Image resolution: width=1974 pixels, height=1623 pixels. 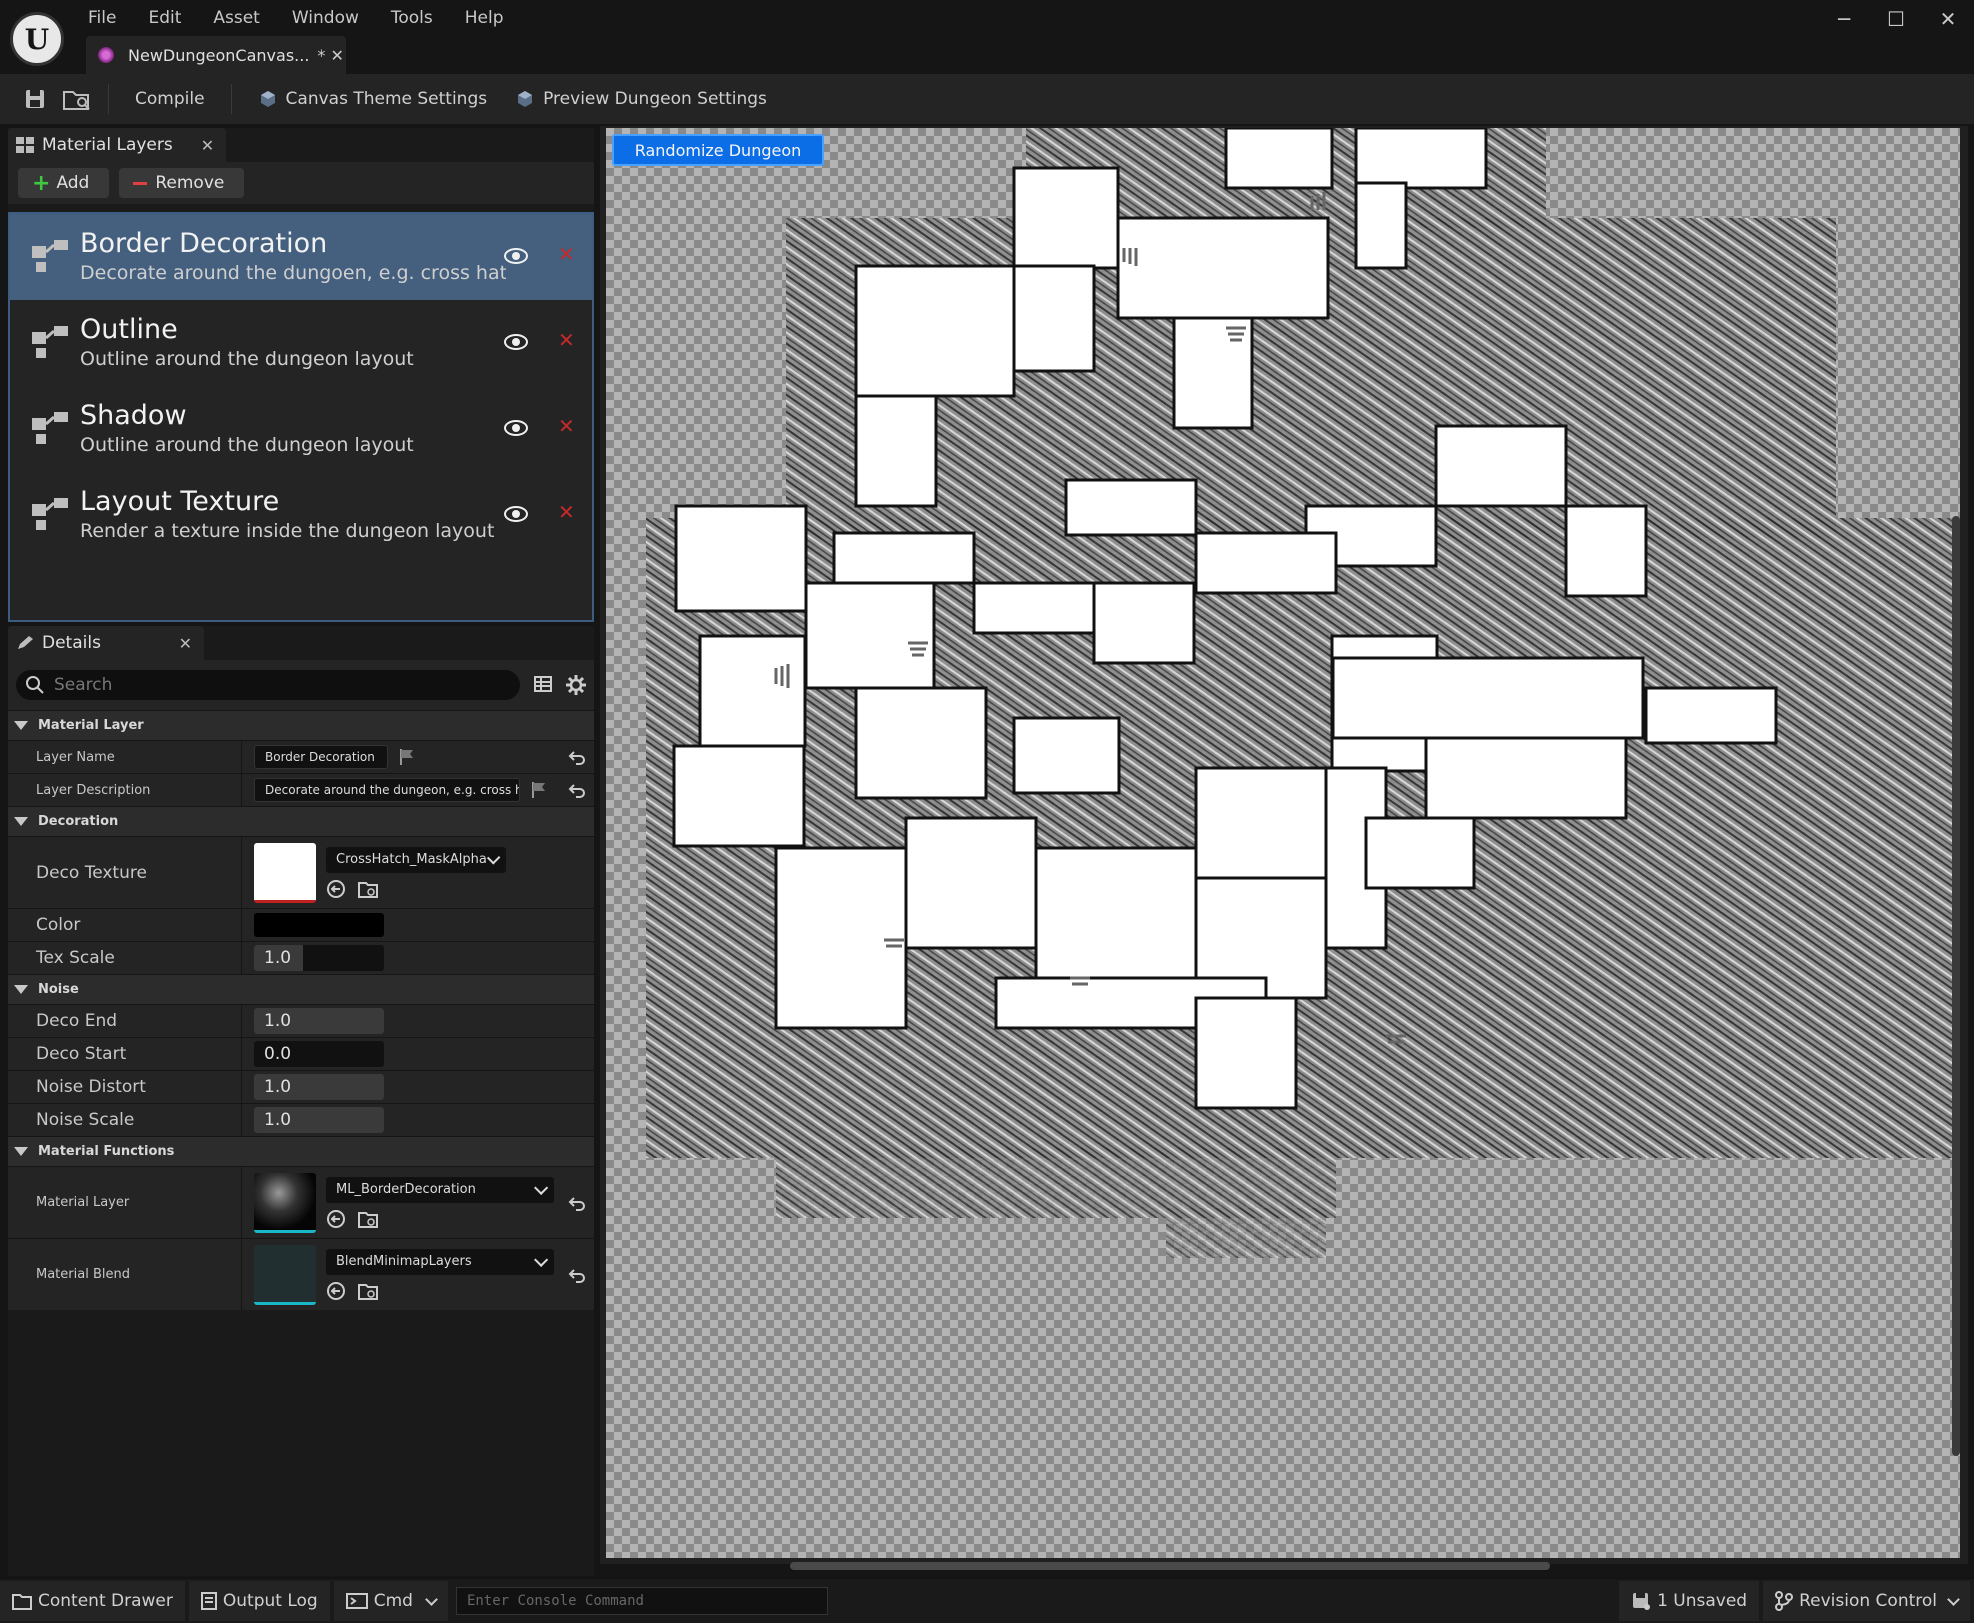 What do you see at coordinates (35, 99) in the screenshot?
I see `save-icon` at bounding box center [35, 99].